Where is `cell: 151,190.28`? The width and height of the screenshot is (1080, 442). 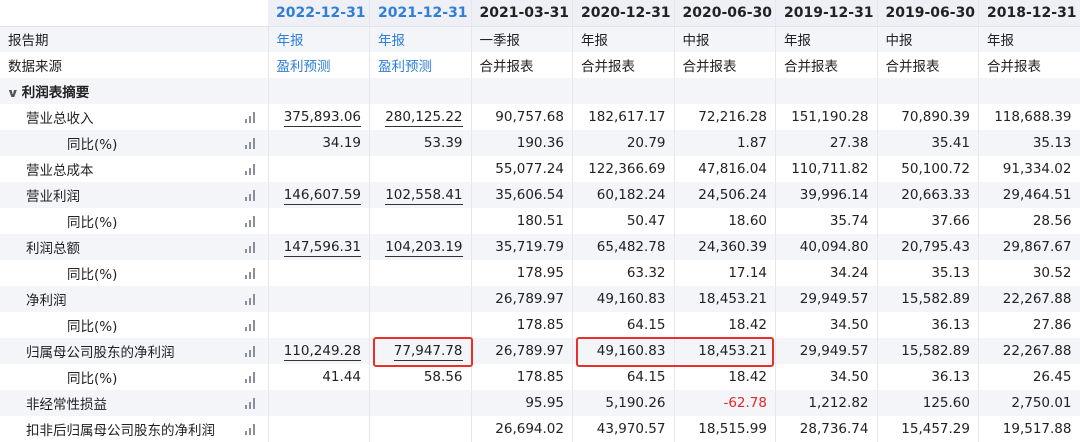 cell: 151,190.28 is located at coordinates (827, 117).